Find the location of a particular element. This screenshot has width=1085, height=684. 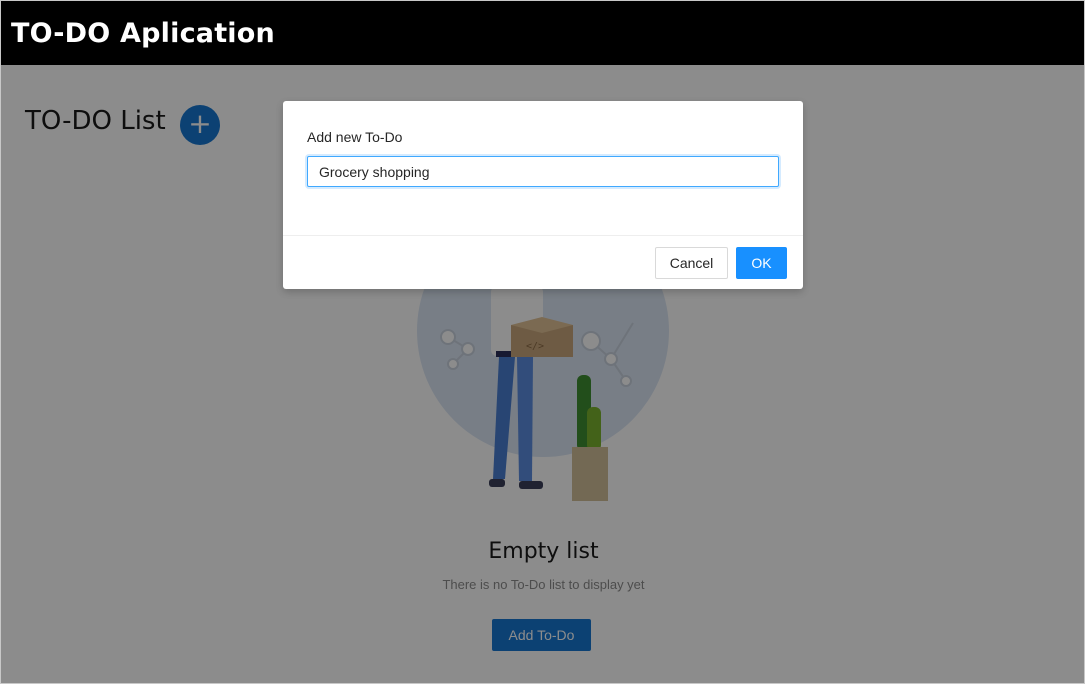

dialog-label: Add new To-Do is located at coordinates (355, 137).